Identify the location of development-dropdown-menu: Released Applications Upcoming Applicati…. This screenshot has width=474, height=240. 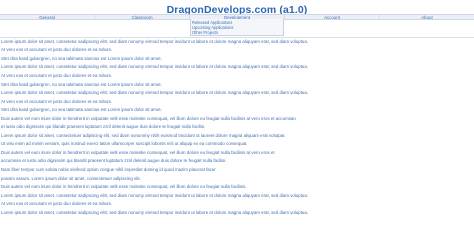
(237, 27).